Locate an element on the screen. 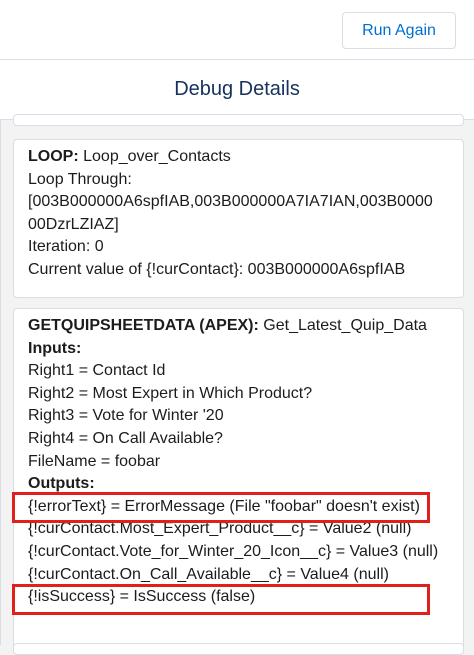 The height and width of the screenshot is (655, 474). loop-heading-label: LOOP: is located at coordinates (53, 156).